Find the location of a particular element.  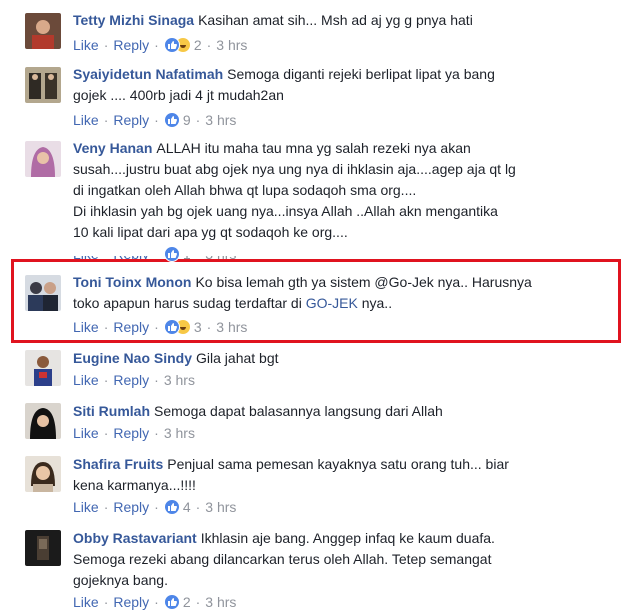

comment-author: Syaiyidetun Nafatimah is located at coordinates (148, 74).